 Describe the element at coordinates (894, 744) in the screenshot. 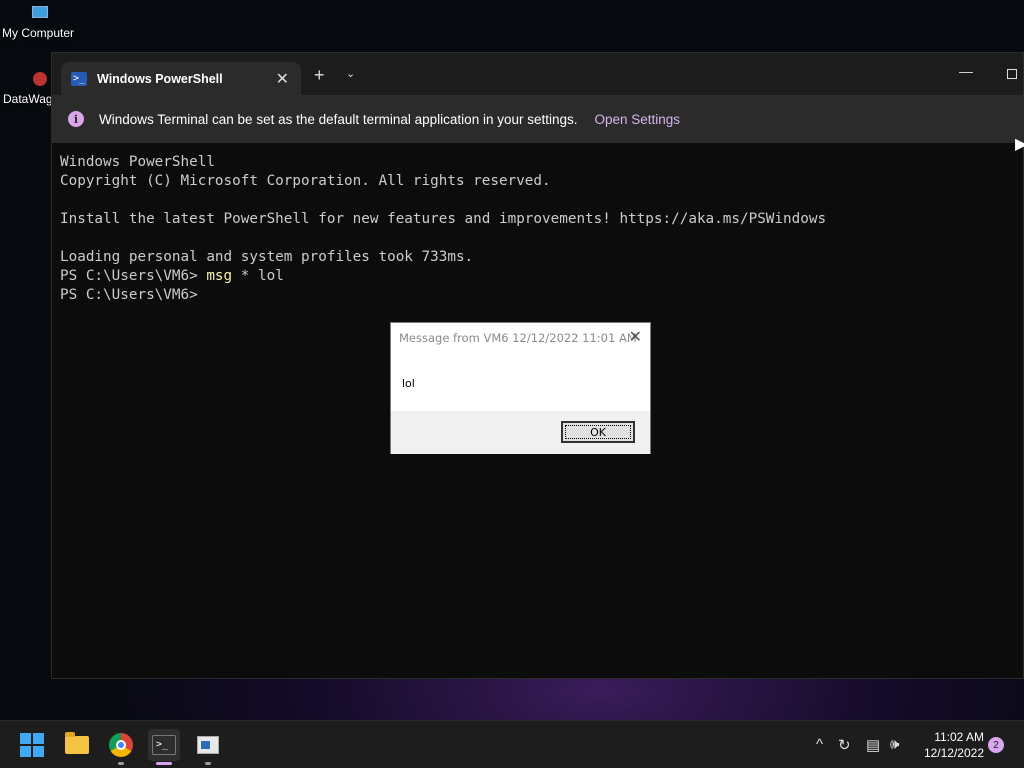

I see `volume-icon: 🕪` at that location.